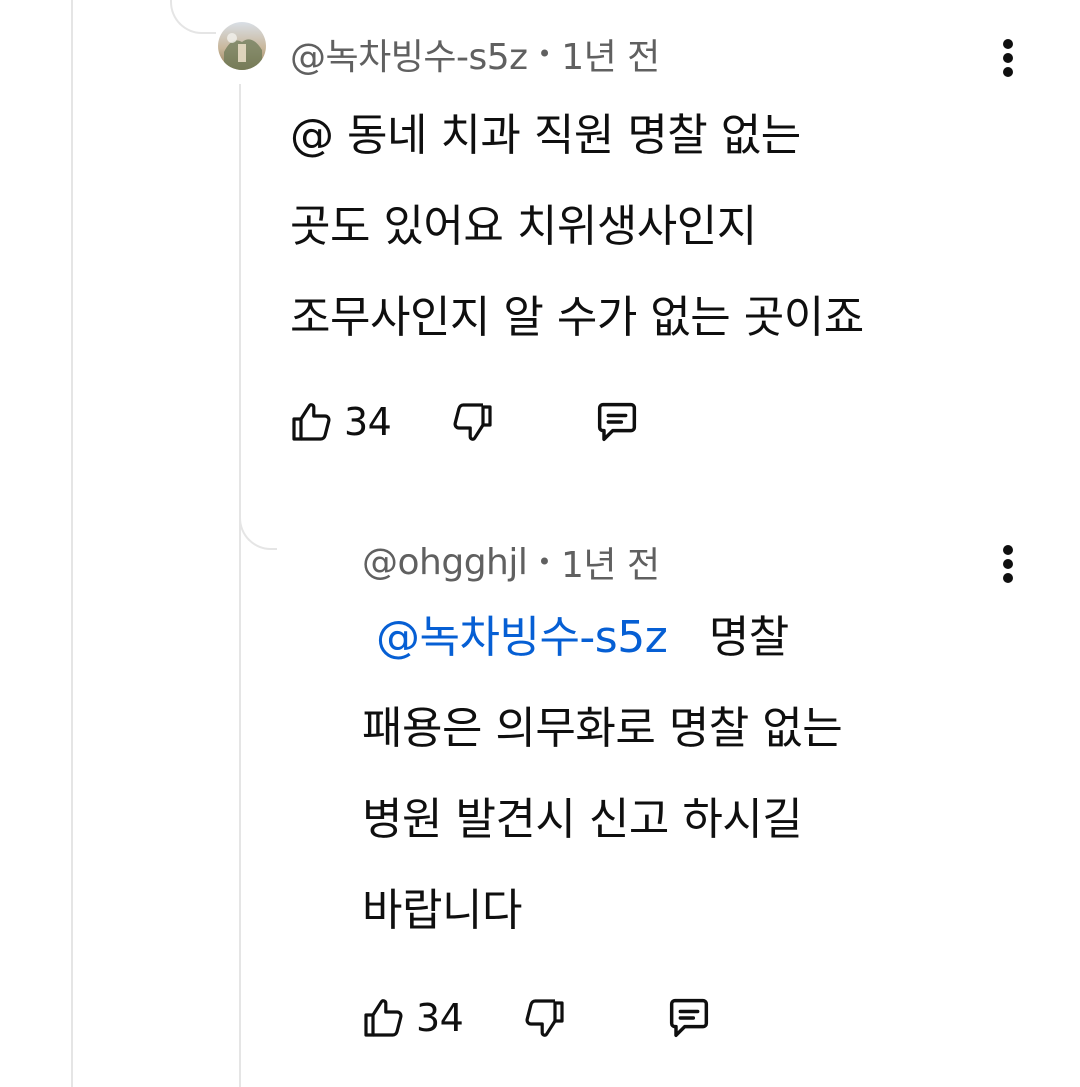 This screenshot has height=1087, width=1080. What do you see at coordinates (545, 135) in the screenshot?
I see `comment-text-line: @ 동네 치과 직원 명찰 없는` at bounding box center [545, 135].